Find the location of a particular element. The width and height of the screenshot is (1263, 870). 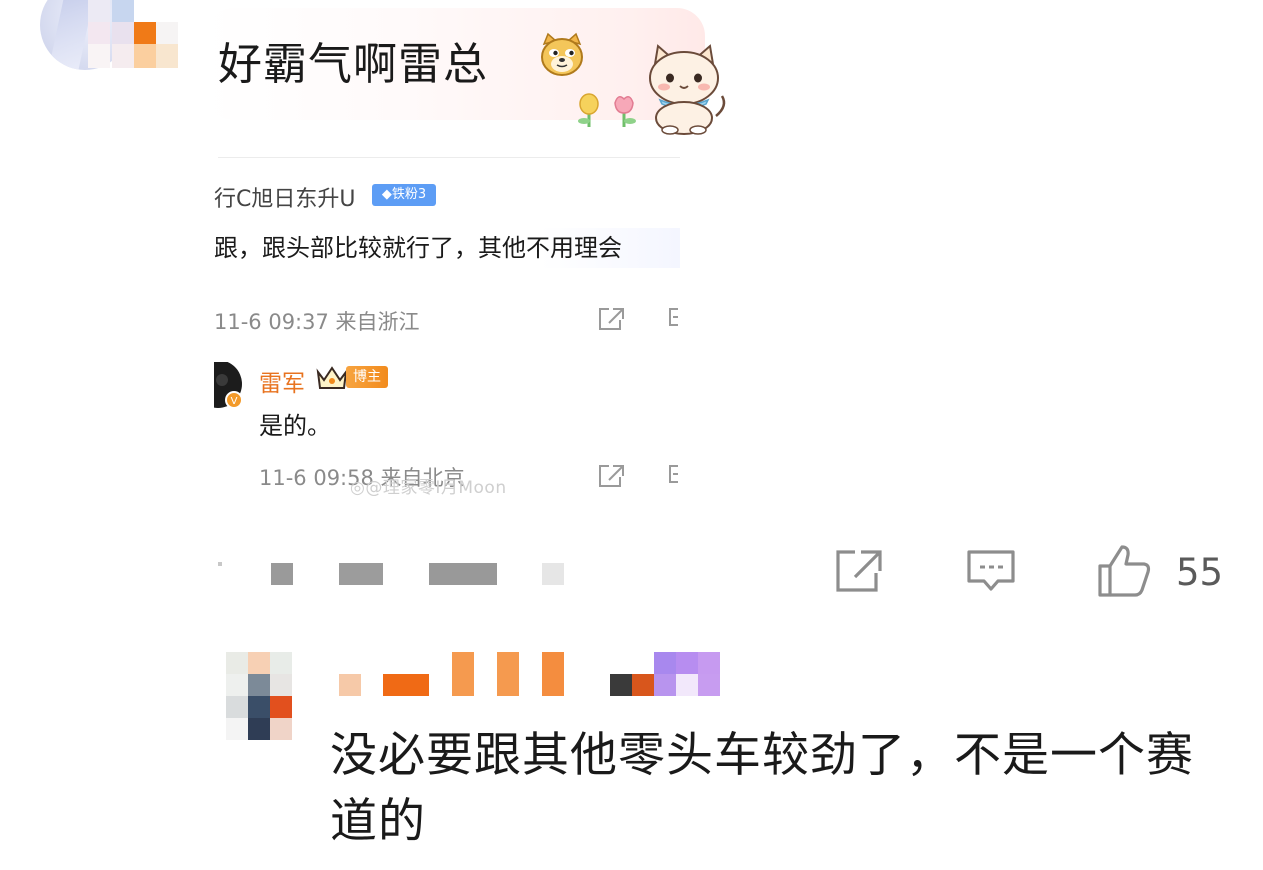

replier-avatar: V is located at coordinates (229, 386).